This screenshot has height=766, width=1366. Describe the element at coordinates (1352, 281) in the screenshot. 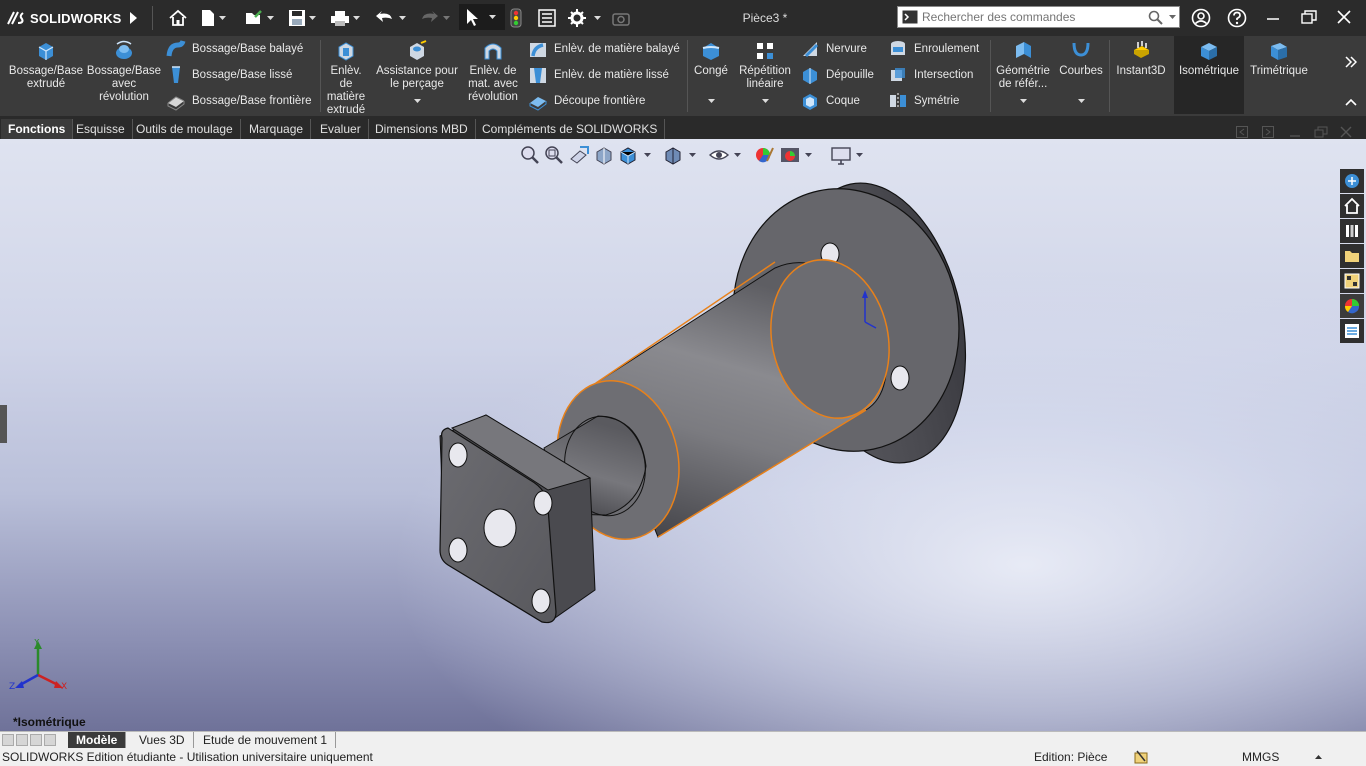

I see `task-pane-view-palette` at that location.